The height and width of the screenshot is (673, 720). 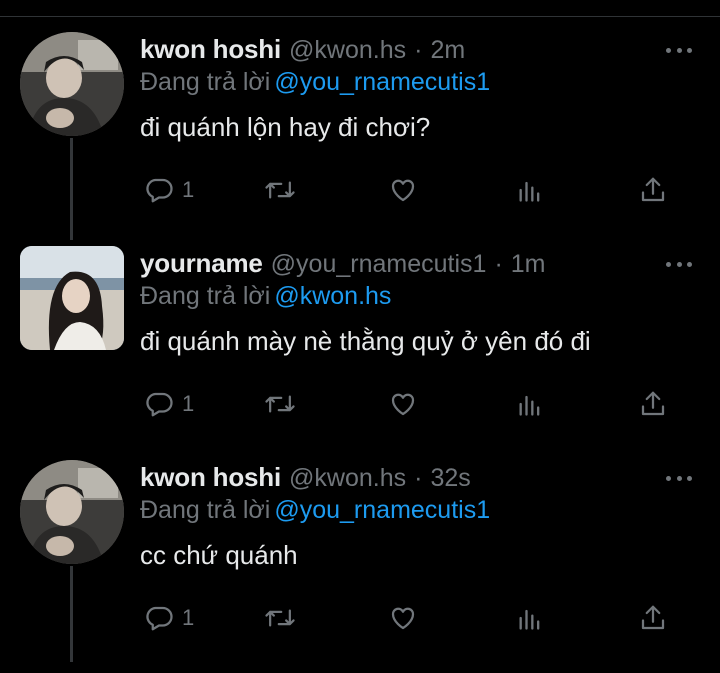 What do you see at coordinates (285, 127) in the screenshot?
I see `tweet-text: đi quánh lộn hay đi chơi?` at bounding box center [285, 127].